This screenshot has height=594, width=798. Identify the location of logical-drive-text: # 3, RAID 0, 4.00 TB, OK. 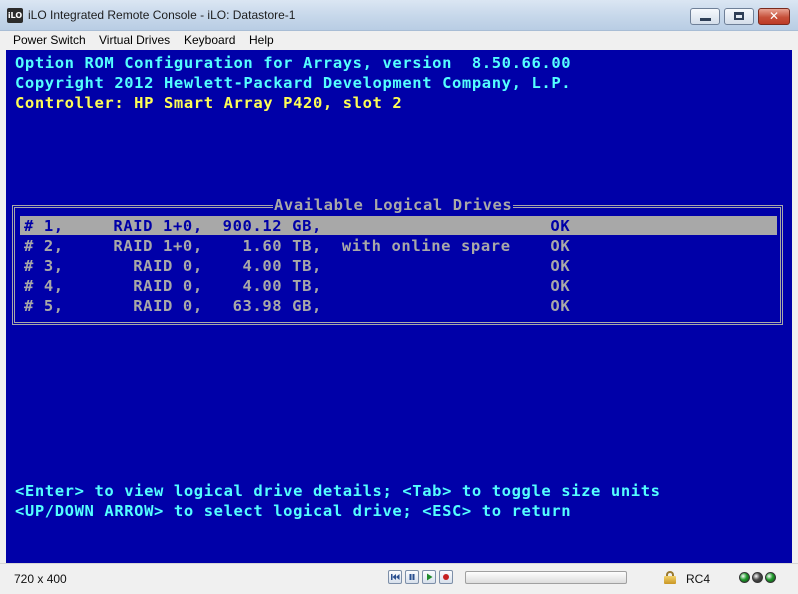
(297, 266).